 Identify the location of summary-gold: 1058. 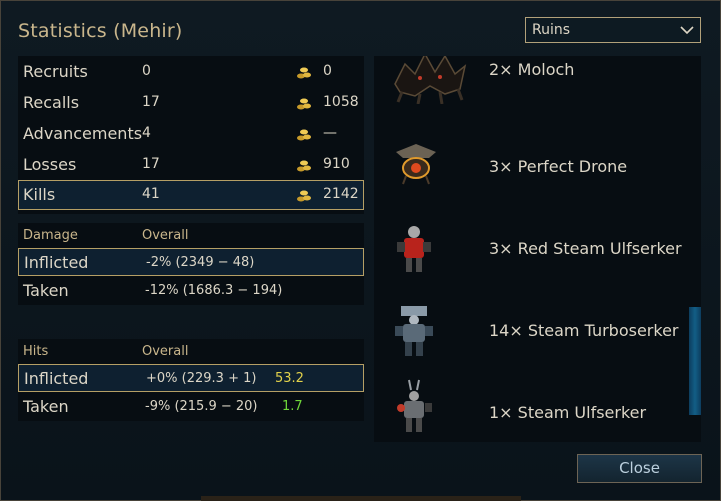
(341, 102).